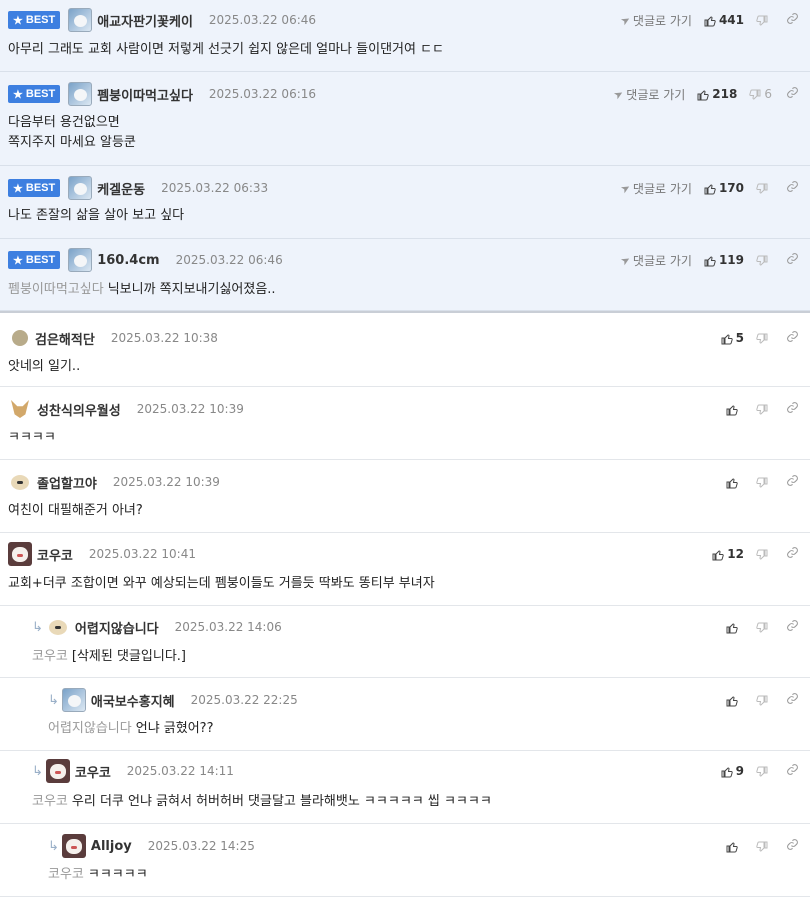 The height and width of the screenshot is (900, 810). I want to click on comment-actions, so click(768, 846).